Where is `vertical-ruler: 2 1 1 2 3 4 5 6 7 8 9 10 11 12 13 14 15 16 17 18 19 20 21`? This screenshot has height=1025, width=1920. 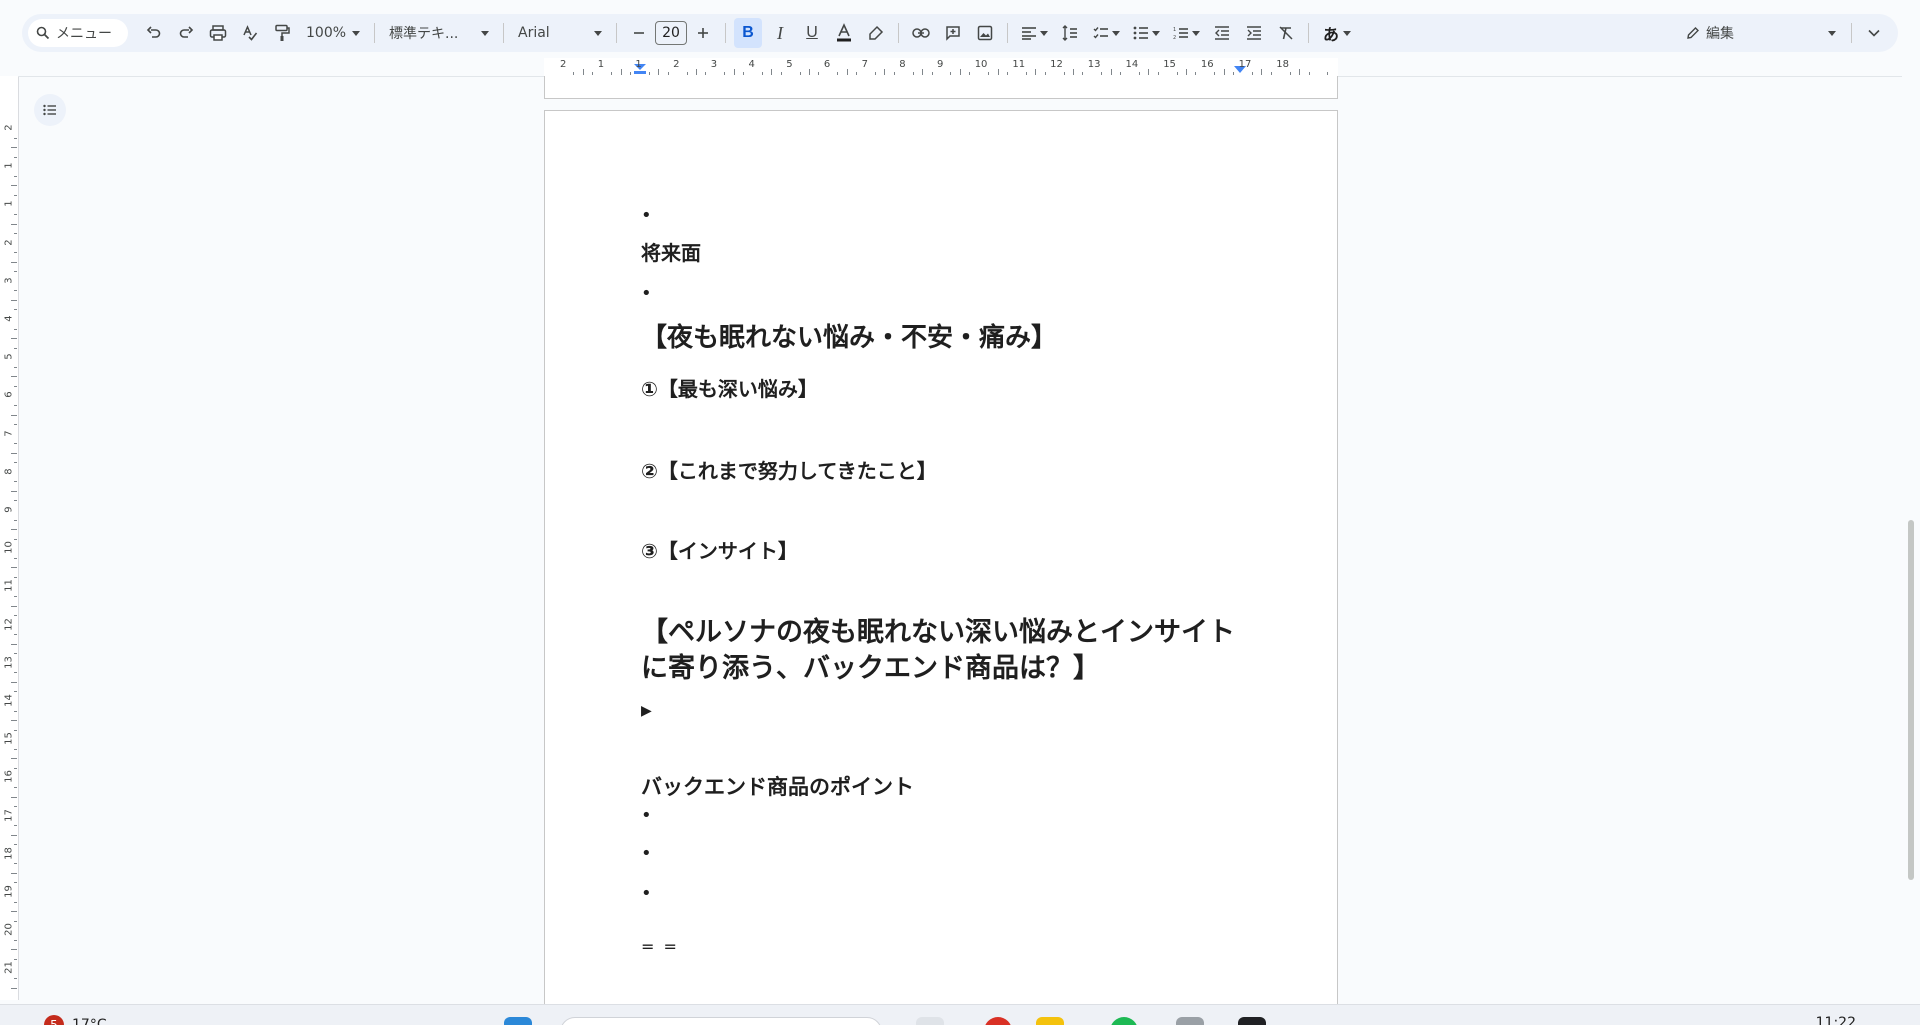 vertical-ruler: 2 1 1 2 3 4 5 6 7 8 9 10 11 12 13 14 15 16 17 18 19 20 21 is located at coordinates (9, 538).